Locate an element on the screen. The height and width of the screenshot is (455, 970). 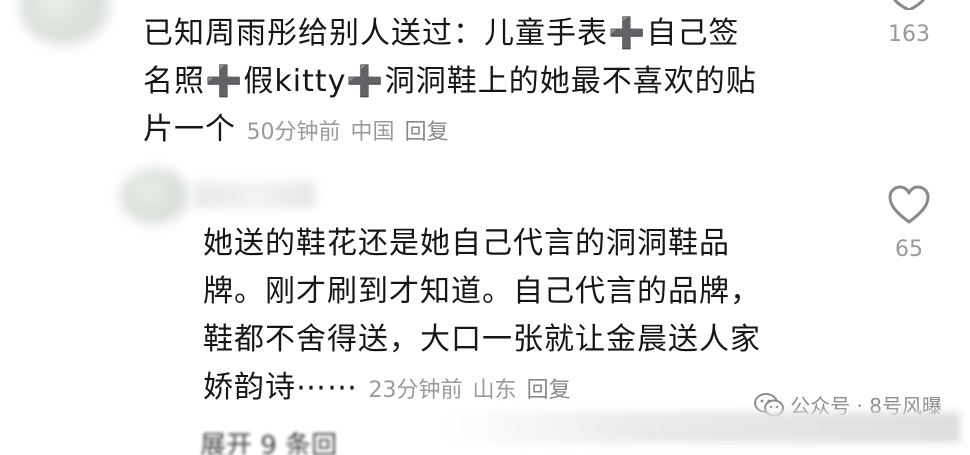
timestamp: 23分钟前 is located at coordinates (415, 390).